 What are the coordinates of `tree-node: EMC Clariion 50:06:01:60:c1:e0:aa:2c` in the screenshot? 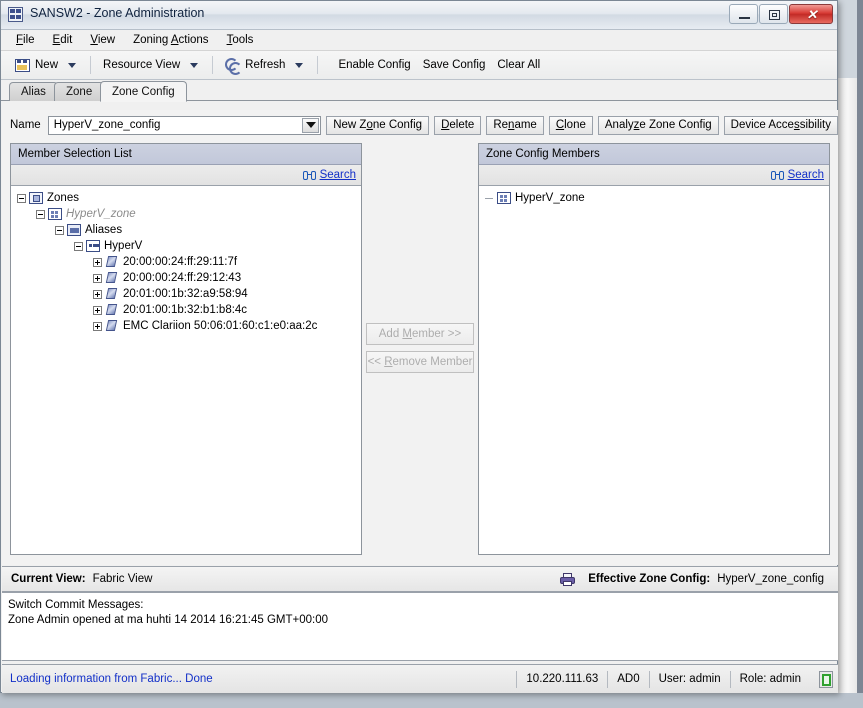 It's located at (186, 326).